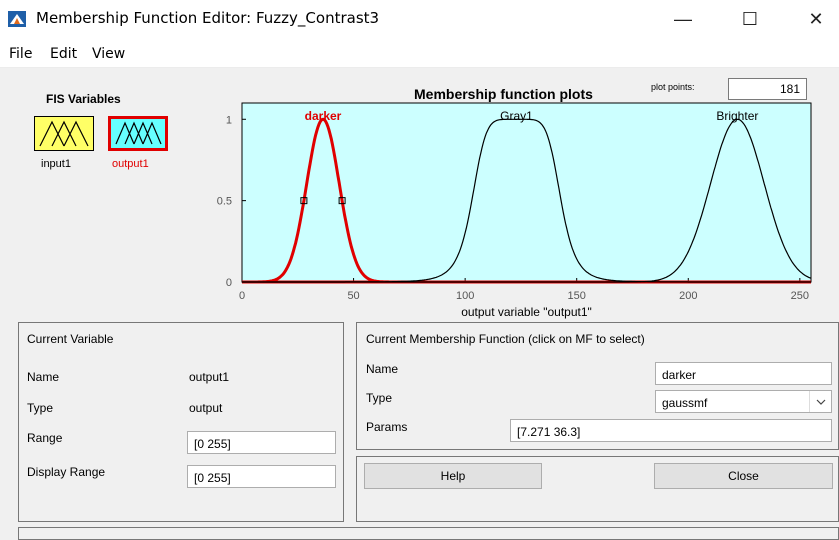 The height and width of the screenshot is (540, 839). I want to click on mf-name-input: darker, so click(743, 373).